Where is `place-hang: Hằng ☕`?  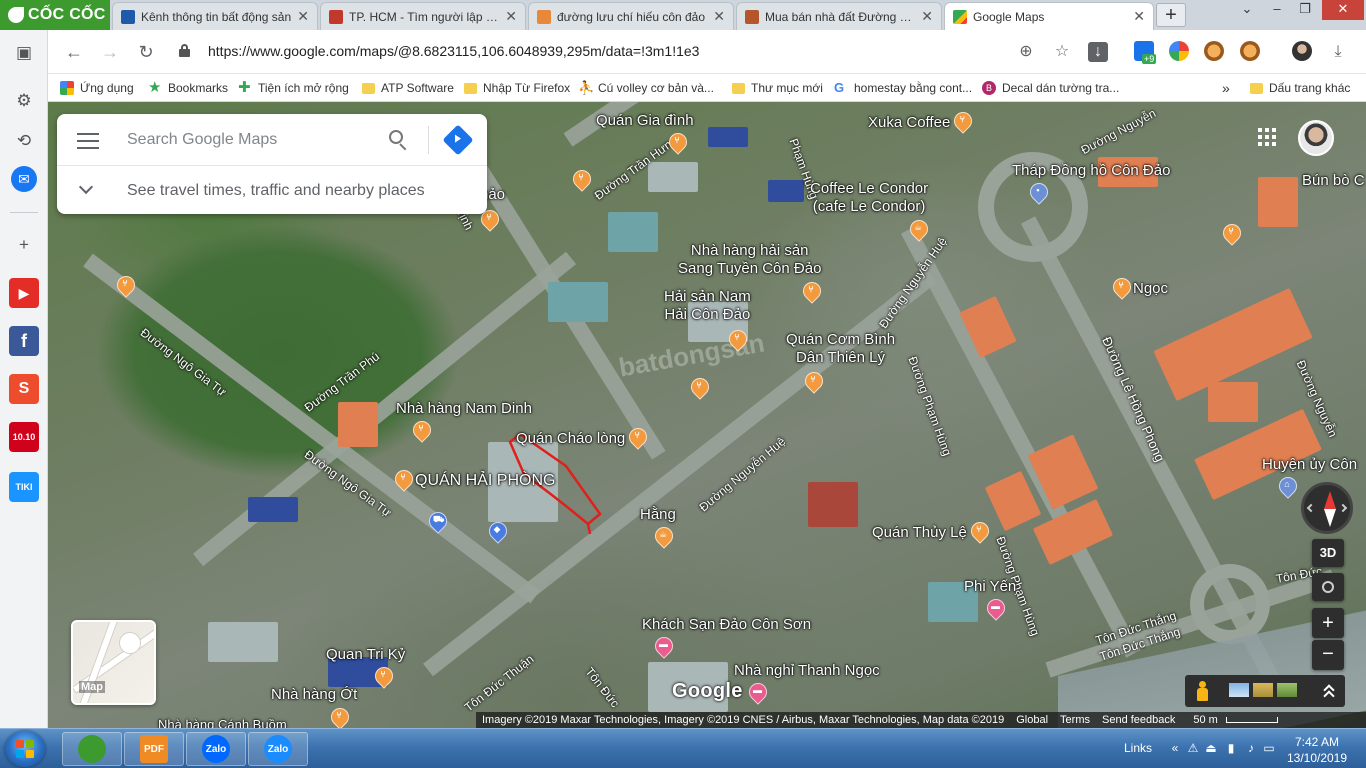
place-hang: Hằng ☕ is located at coordinates (658, 527).